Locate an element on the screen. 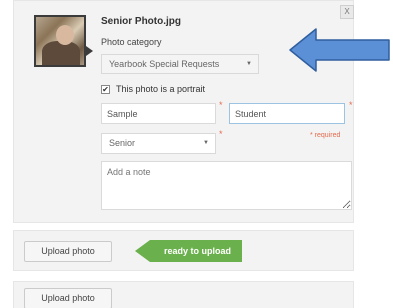 The height and width of the screenshot is (308, 393). photo-category-value: Yearbook Special Requests is located at coordinates (164, 64).